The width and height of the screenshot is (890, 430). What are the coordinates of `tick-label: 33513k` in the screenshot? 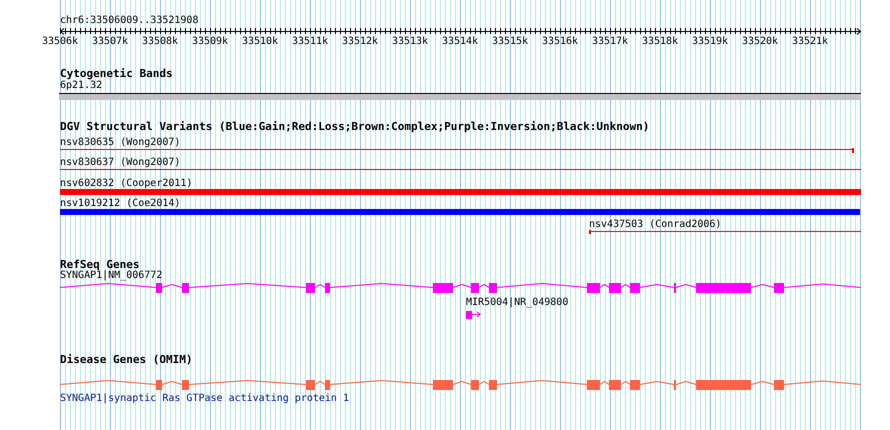 It's located at (410, 41).